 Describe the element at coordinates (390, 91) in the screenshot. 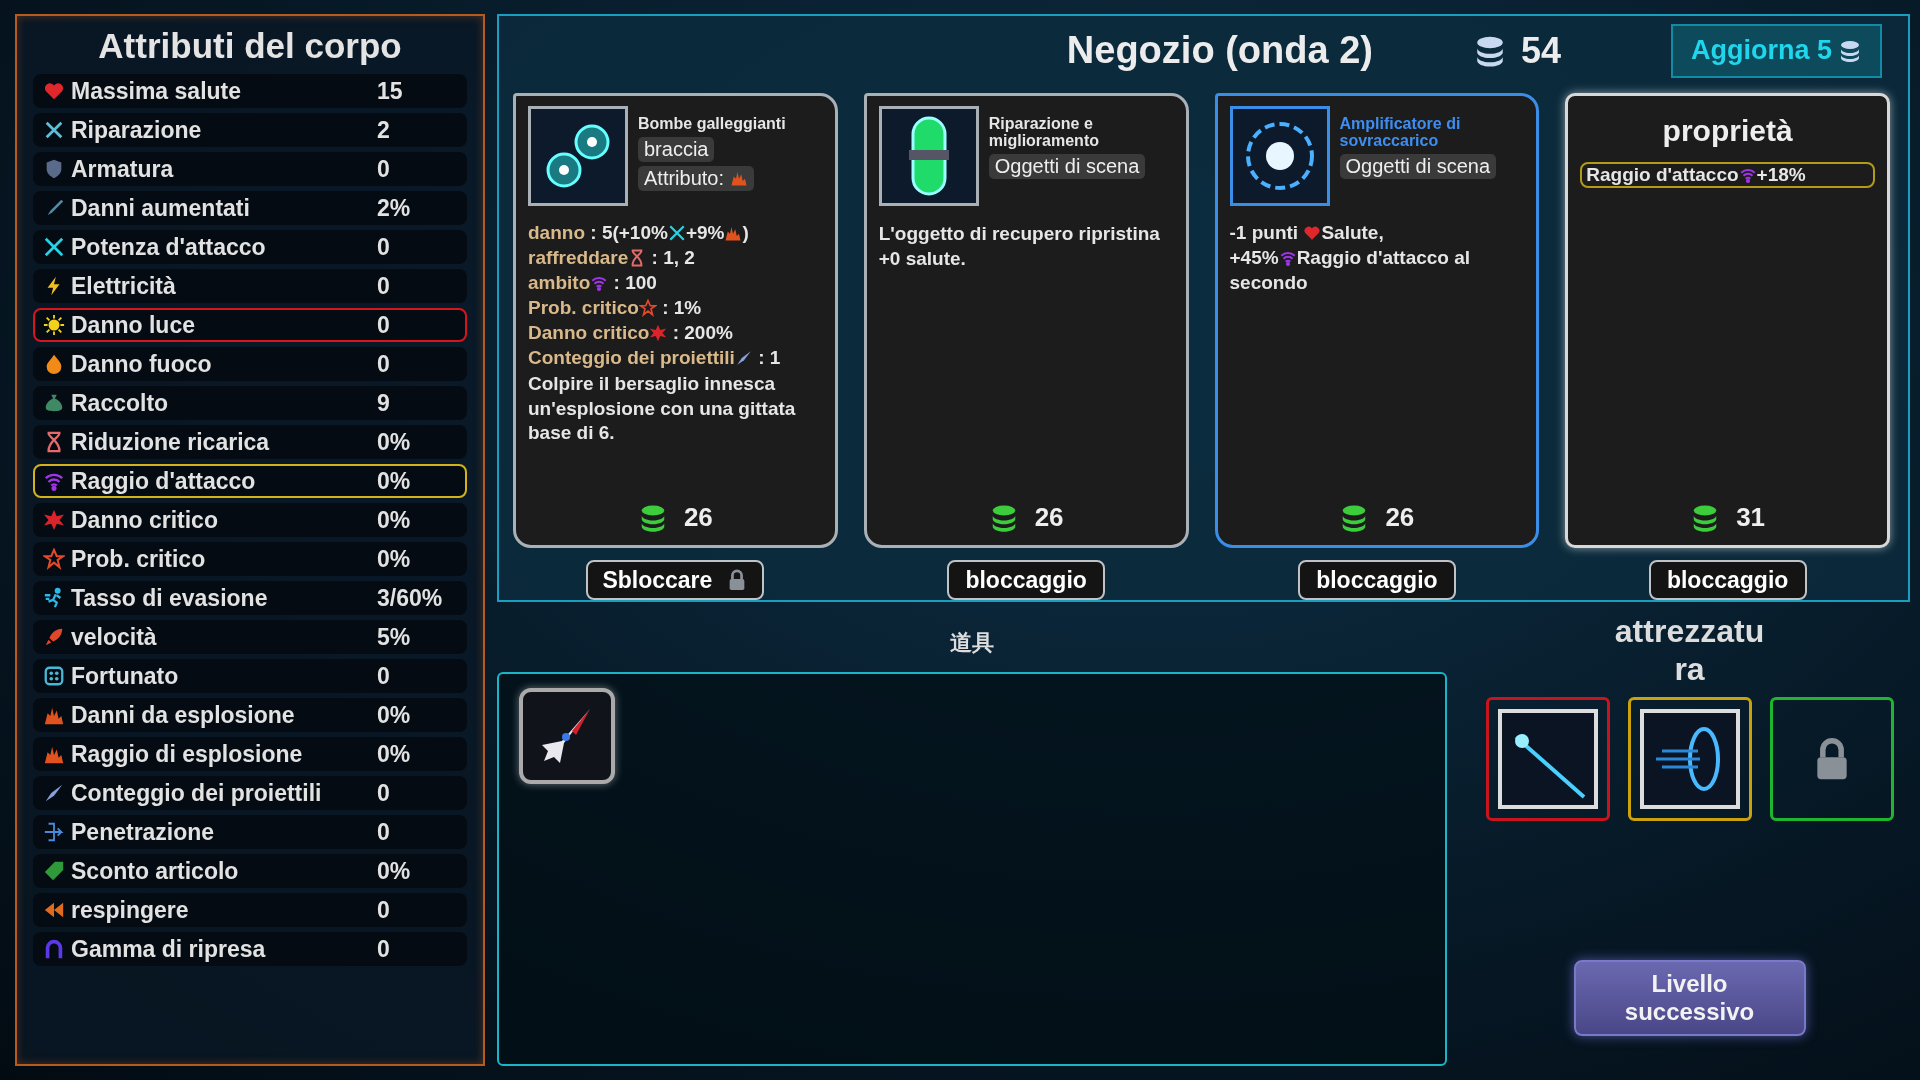

I see `attribute-value: 15` at that location.